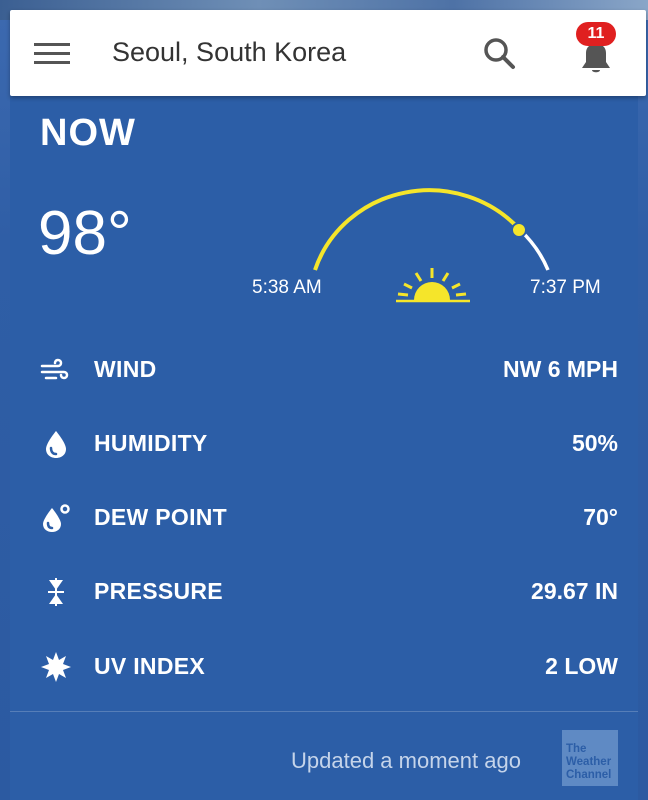 The width and height of the screenshot is (648, 800). Describe the element at coordinates (417, 229) in the screenshot. I see `sun-path-arc-elapsed` at that location.